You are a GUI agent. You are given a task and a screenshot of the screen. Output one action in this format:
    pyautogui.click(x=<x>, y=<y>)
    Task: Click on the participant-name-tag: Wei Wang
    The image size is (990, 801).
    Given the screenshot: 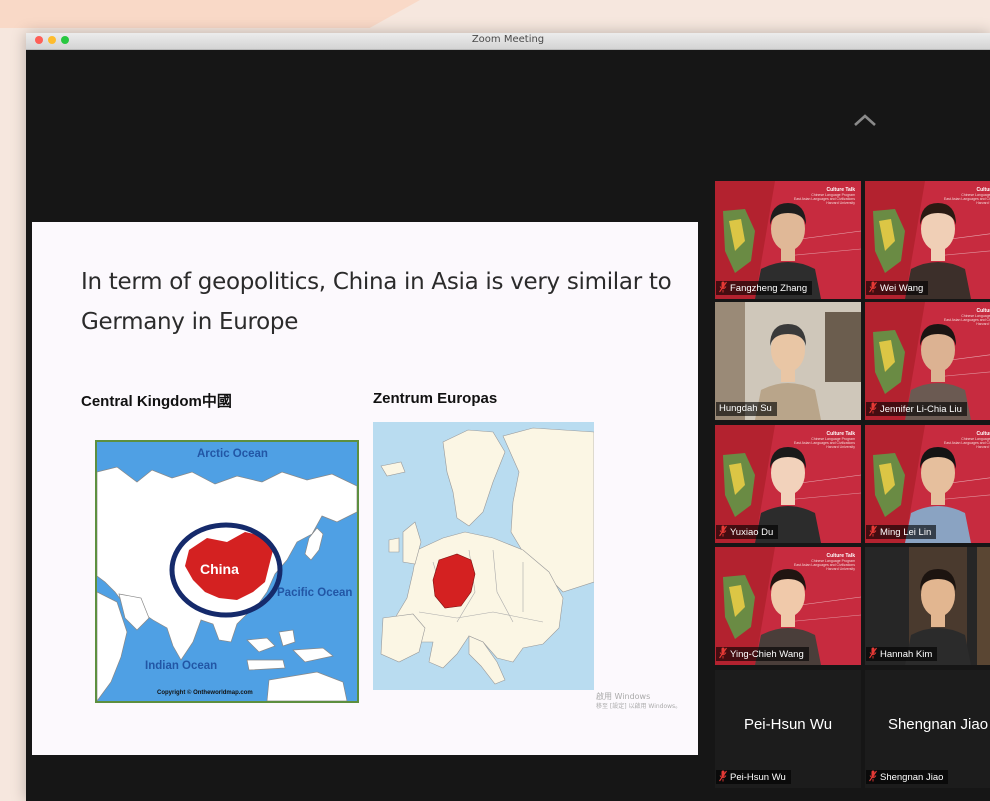 What is the action you would take?
    pyautogui.click(x=897, y=288)
    